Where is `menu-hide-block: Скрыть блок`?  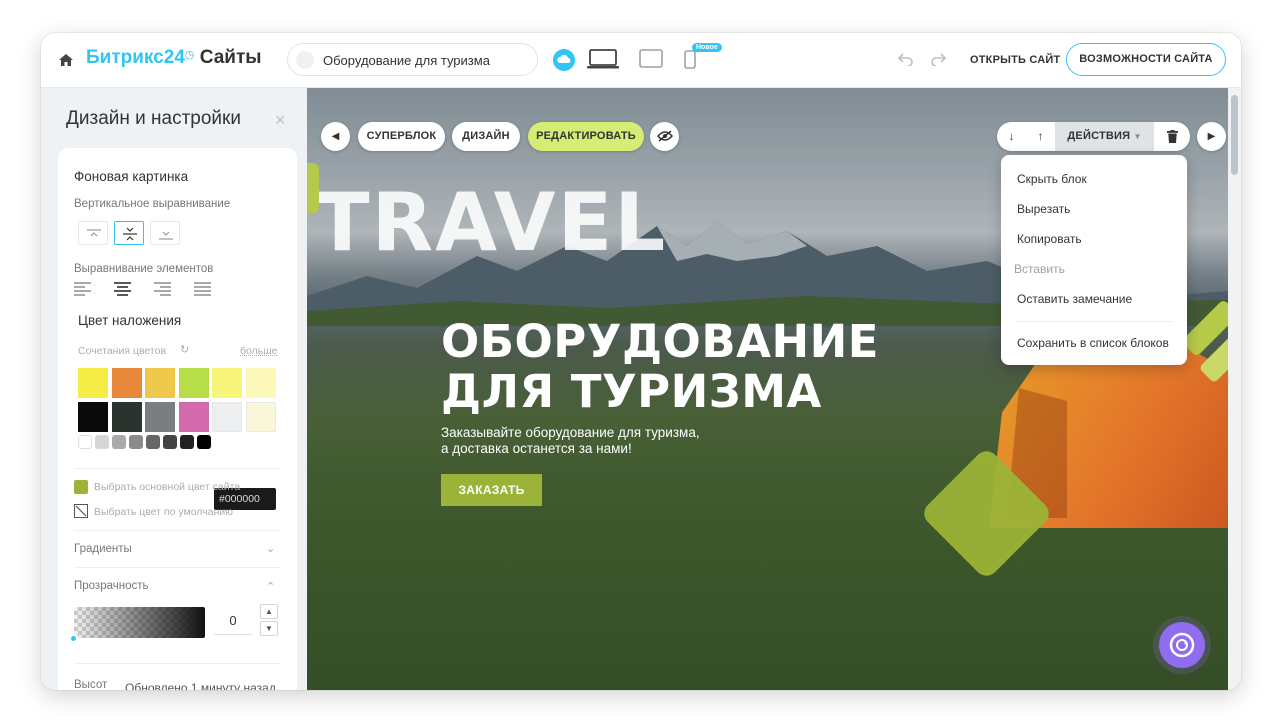
menu-hide-block: Скрыть блок is located at coordinates (1052, 179).